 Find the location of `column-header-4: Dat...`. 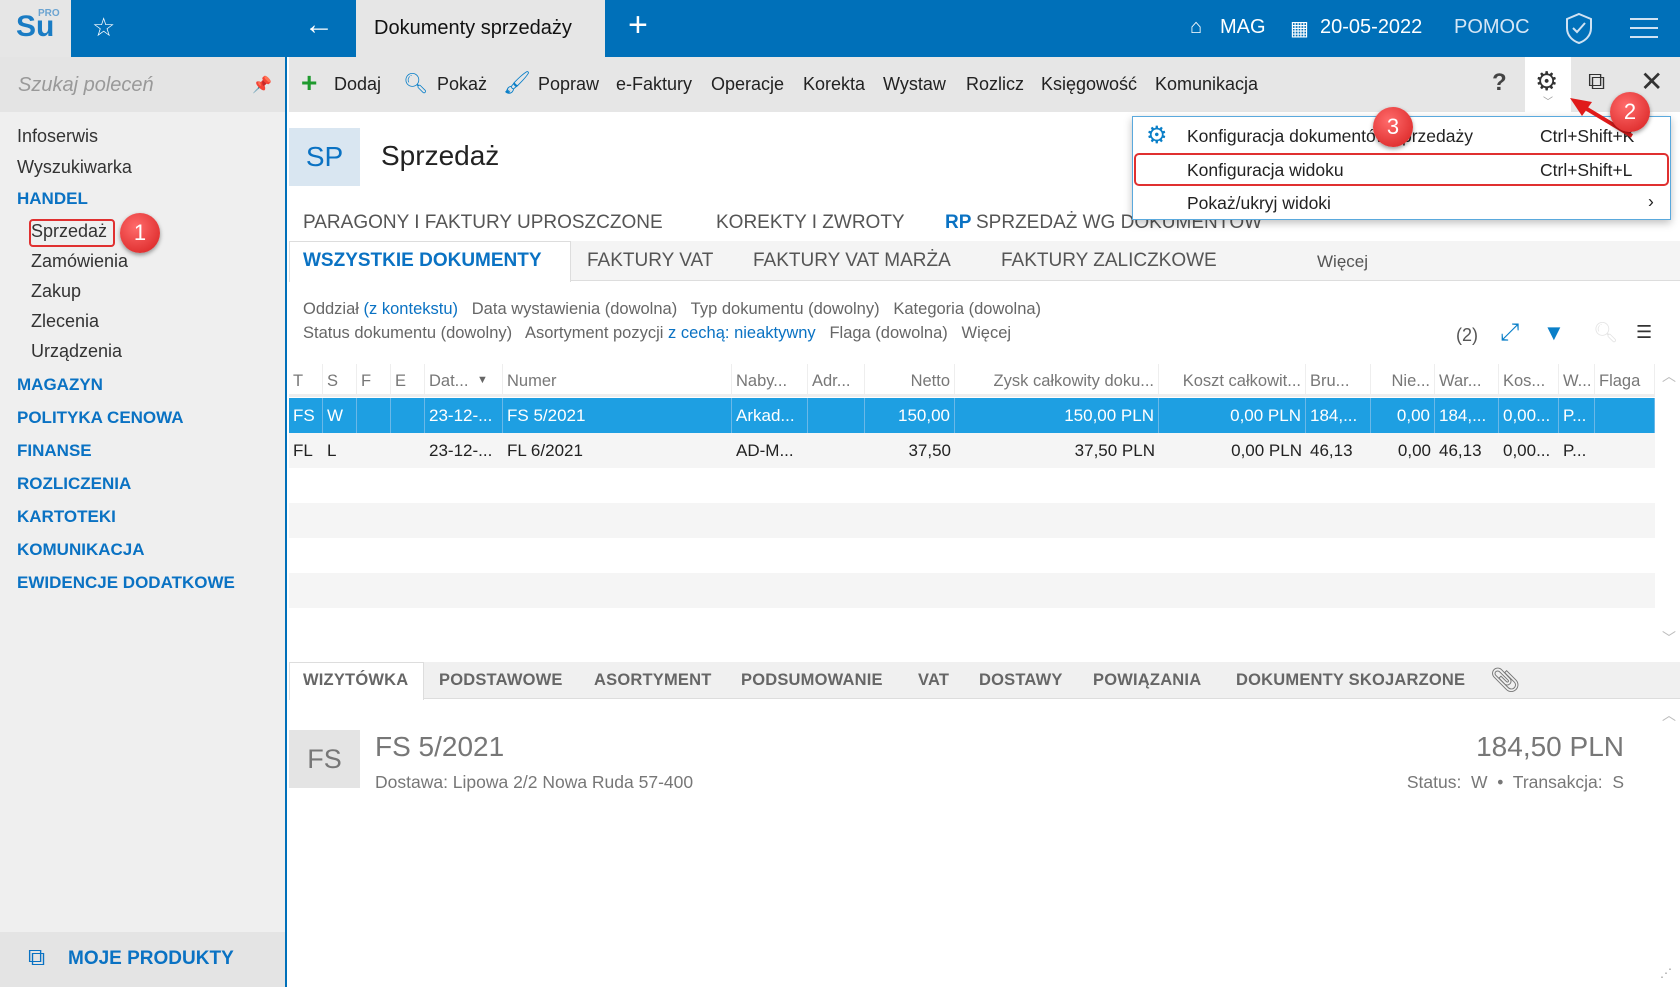

column-header-4: Dat... is located at coordinates (464, 379).